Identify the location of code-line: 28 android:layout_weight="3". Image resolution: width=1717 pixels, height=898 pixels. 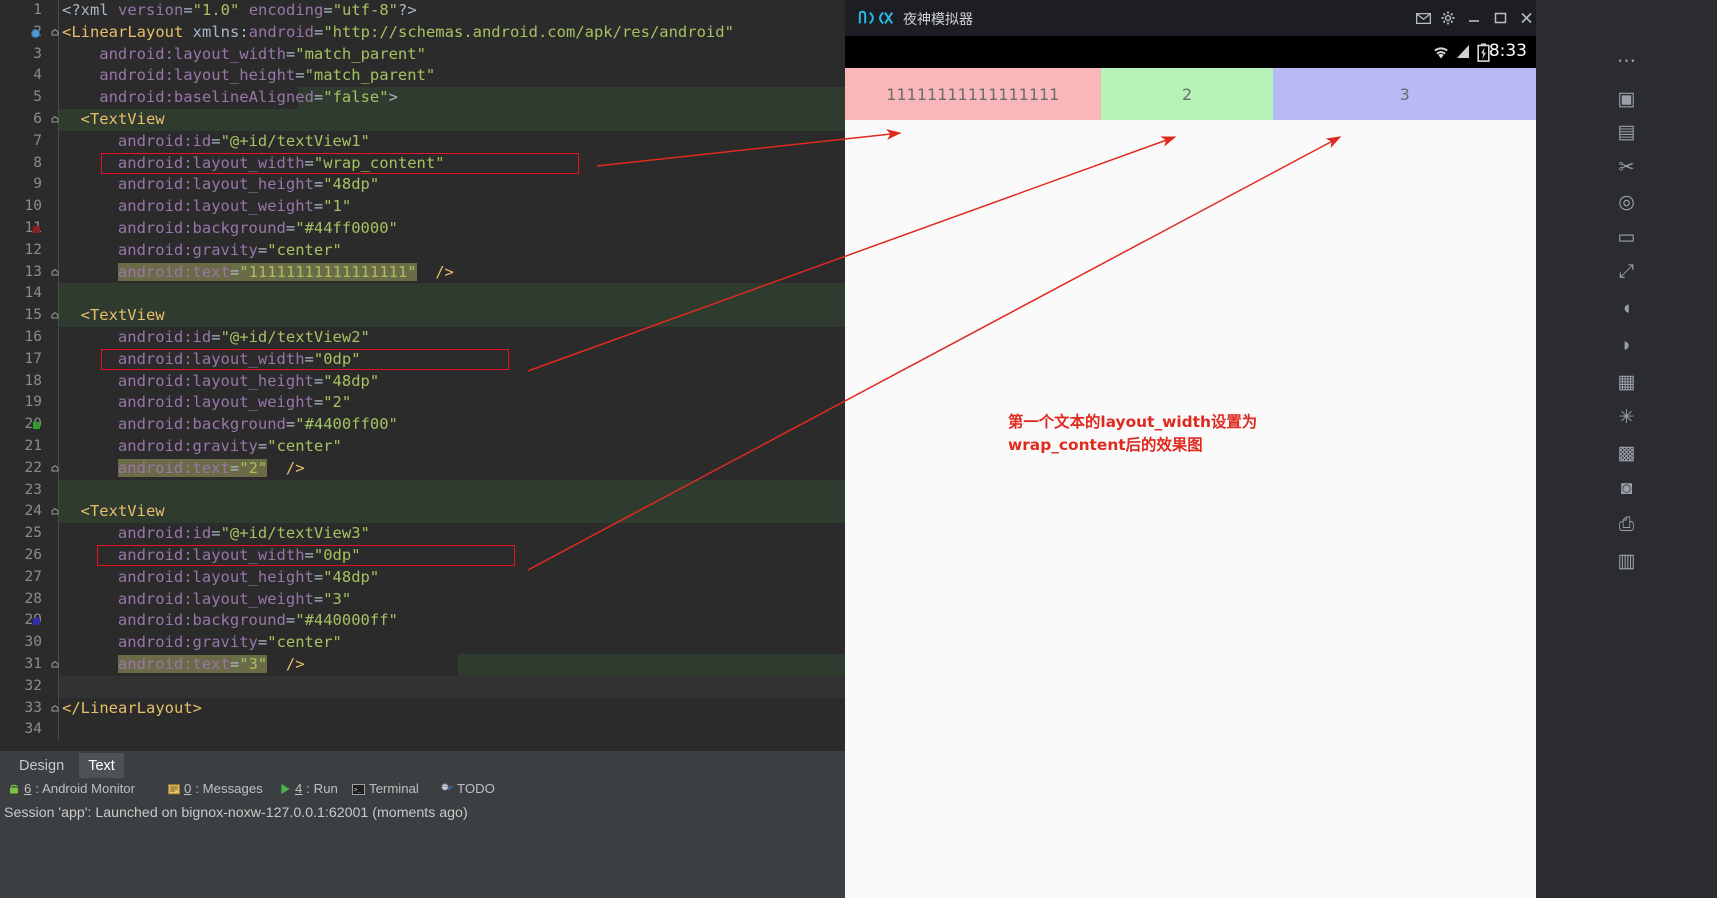
(422, 599).